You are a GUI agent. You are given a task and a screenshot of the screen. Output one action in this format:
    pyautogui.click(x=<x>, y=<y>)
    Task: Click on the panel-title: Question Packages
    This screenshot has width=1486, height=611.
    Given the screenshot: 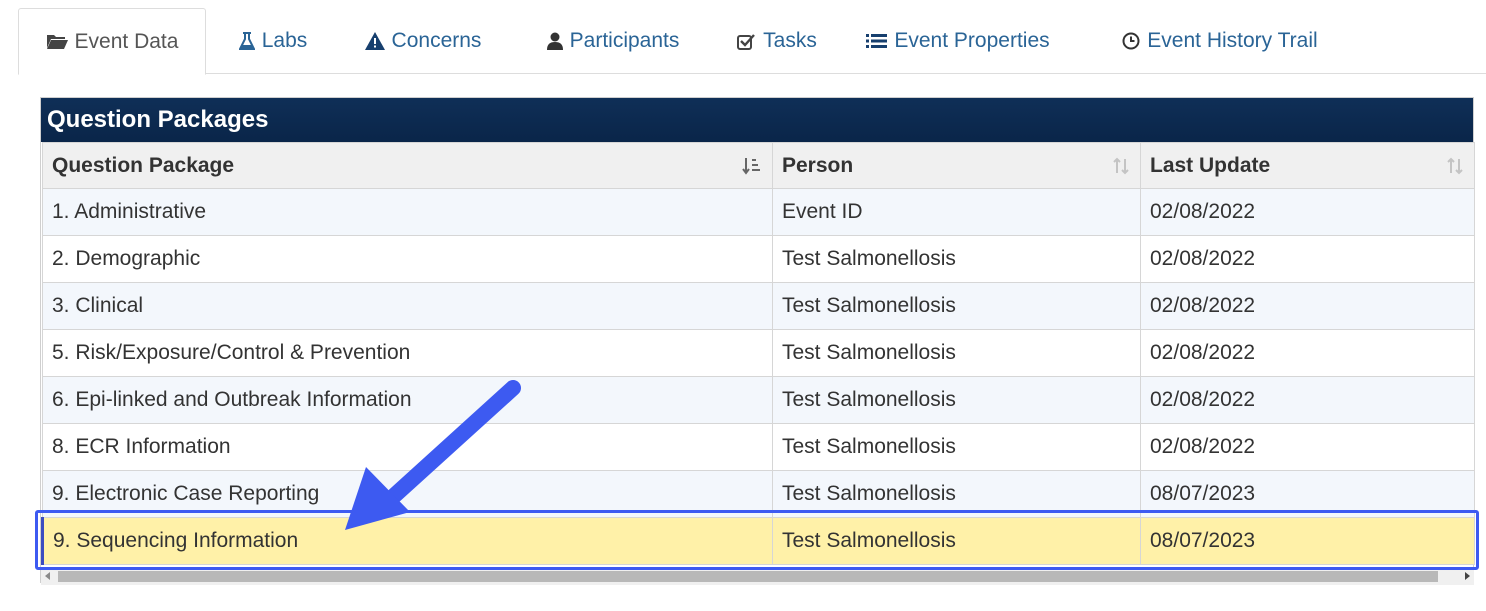 What is the action you would take?
    pyautogui.click(x=757, y=120)
    